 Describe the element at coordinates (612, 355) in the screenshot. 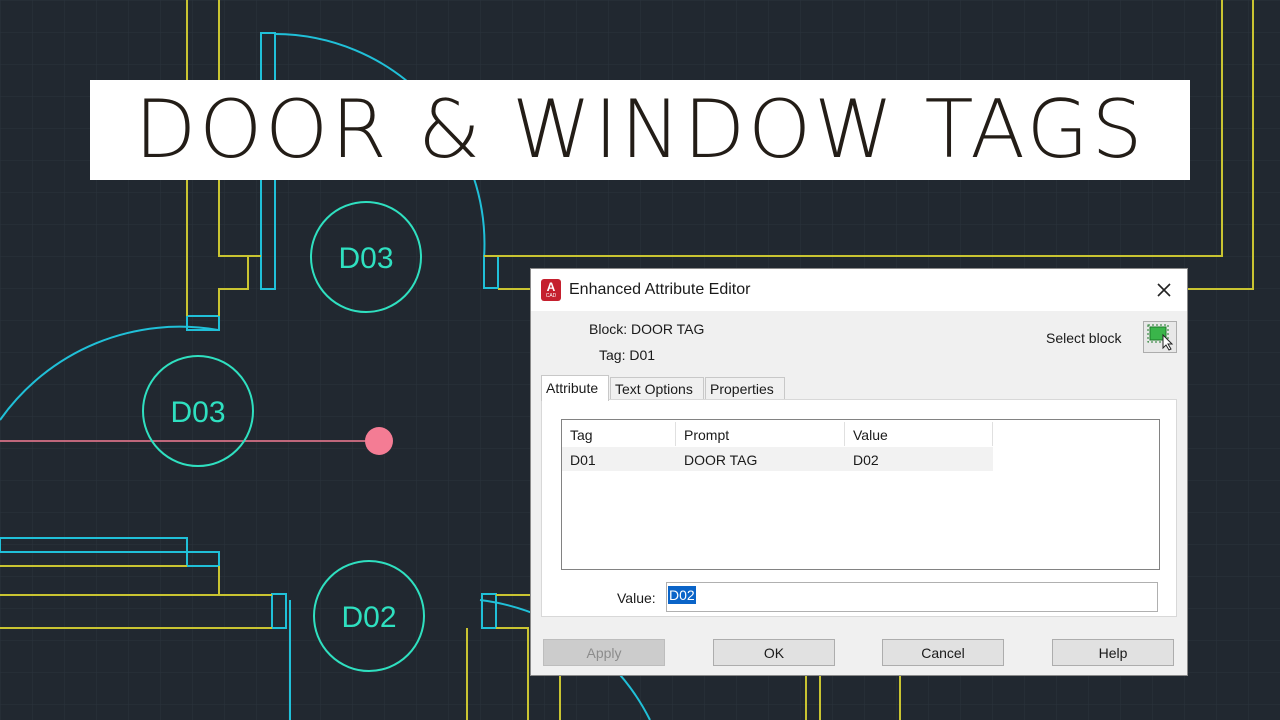

I see `tag-label: Tag:` at that location.